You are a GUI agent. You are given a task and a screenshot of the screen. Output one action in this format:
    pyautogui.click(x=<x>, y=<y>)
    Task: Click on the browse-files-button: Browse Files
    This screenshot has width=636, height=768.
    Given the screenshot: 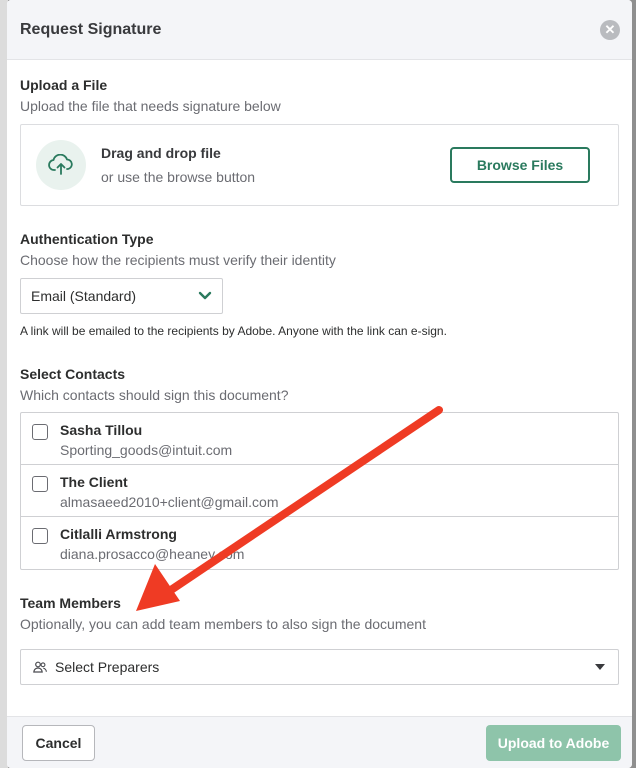 What is the action you would take?
    pyautogui.click(x=520, y=165)
    